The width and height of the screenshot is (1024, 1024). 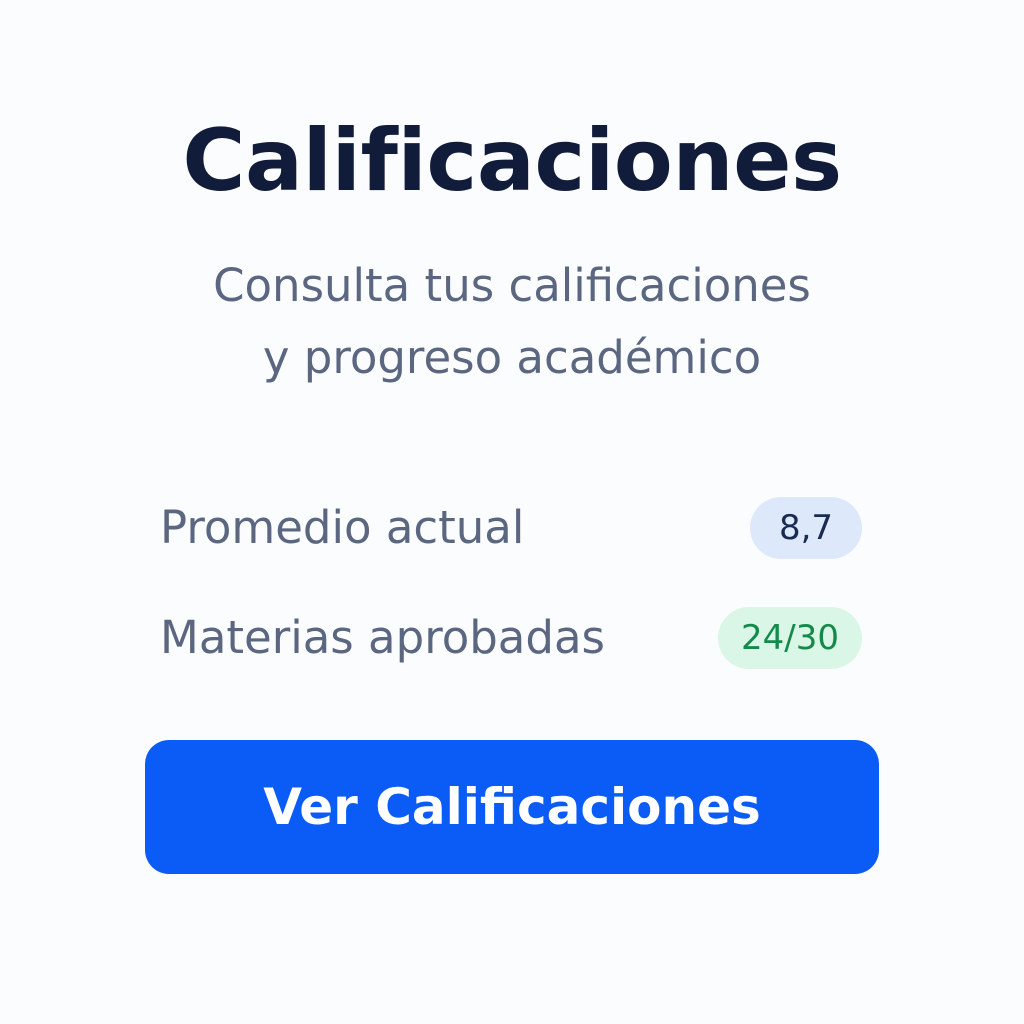 I want to click on stat-approved: Materias aprobadas 24/30, so click(x=511, y=638).